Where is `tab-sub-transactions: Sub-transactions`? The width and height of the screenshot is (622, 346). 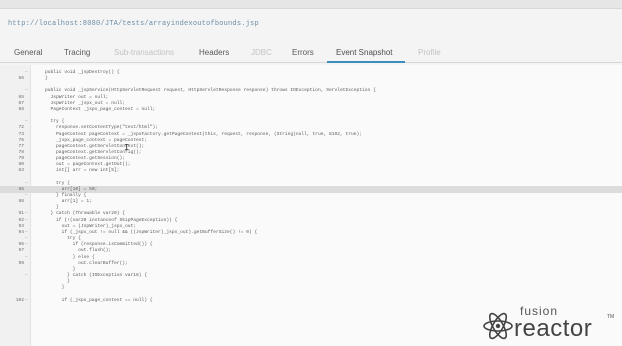 tab-sub-transactions: Sub-transactions is located at coordinates (144, 52).